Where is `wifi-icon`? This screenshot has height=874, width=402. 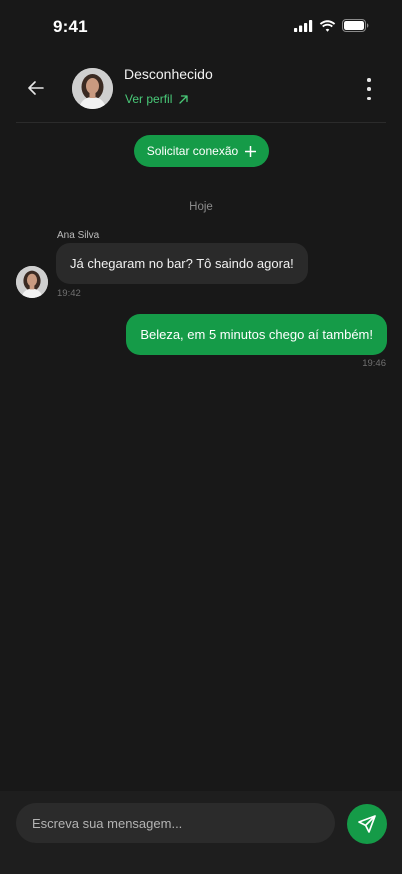 wifi-icon is located at coordinates (327, 25).